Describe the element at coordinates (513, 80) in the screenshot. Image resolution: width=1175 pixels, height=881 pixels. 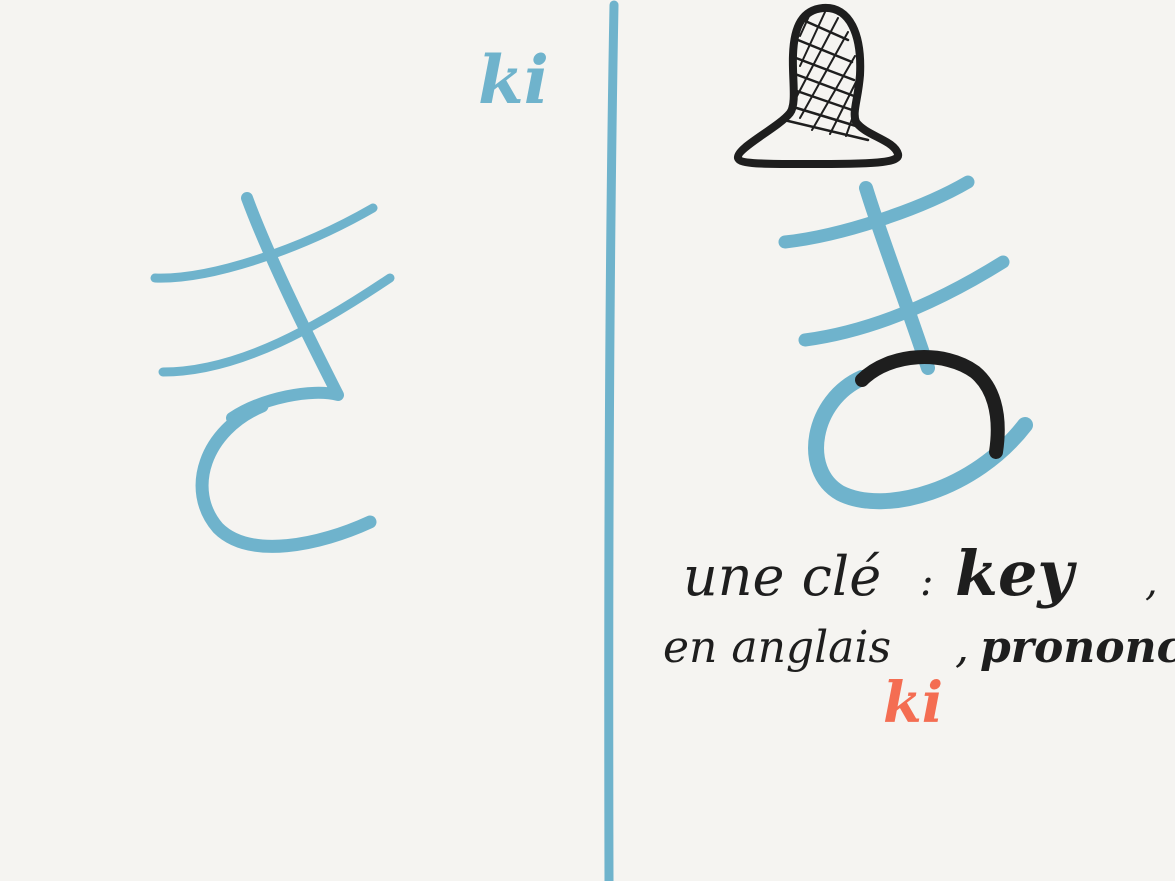
I see `left-romaji: ki` at that location.